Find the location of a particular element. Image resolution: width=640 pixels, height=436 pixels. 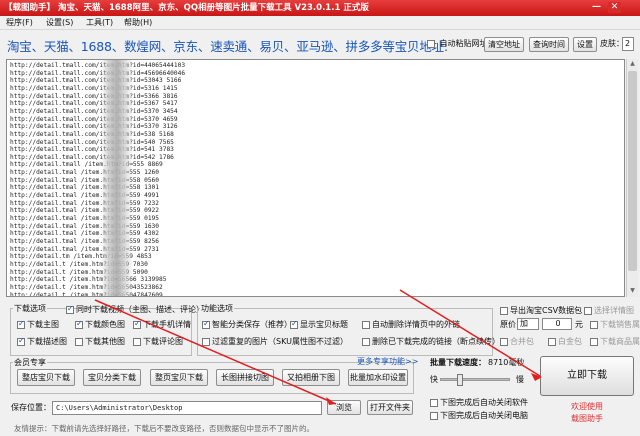

speed-slow-label: 慢 is located at coordinates (520, 379).